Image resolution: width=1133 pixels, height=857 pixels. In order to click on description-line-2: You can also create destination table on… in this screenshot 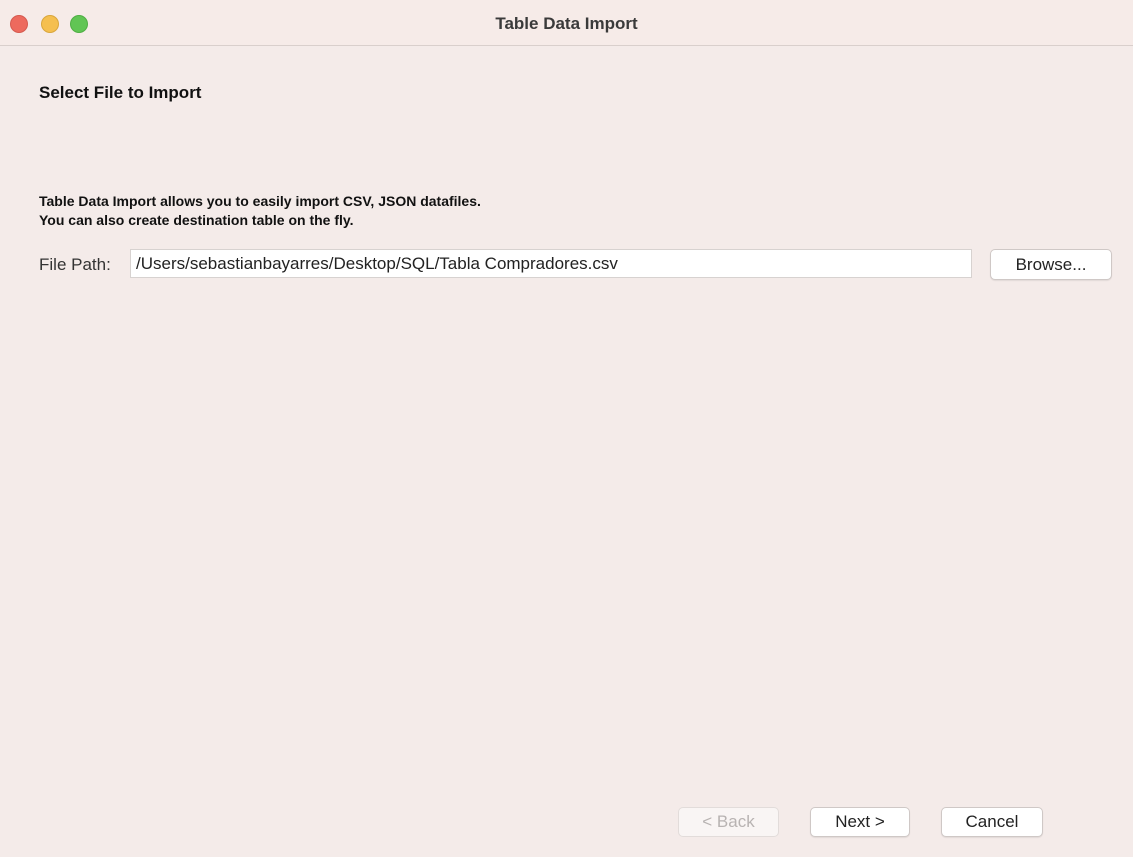, I will do `click(196, 220)`.